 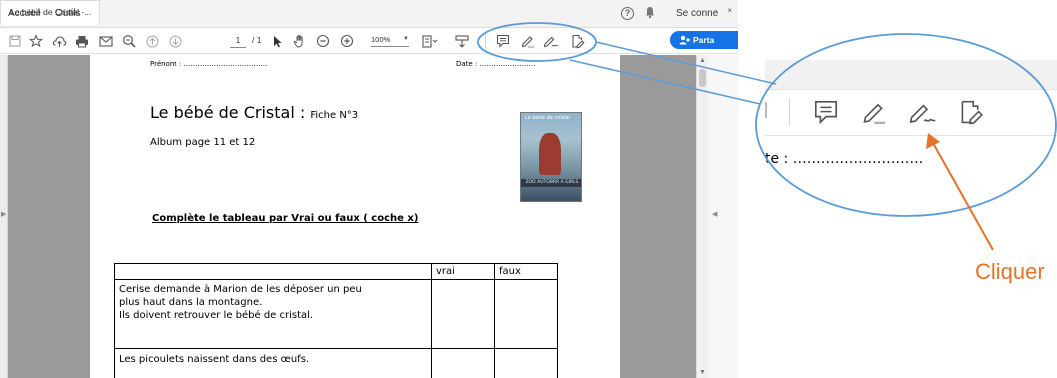 I want to click on click-instruction-label: Cliquer, so click(x=1010, y=271).